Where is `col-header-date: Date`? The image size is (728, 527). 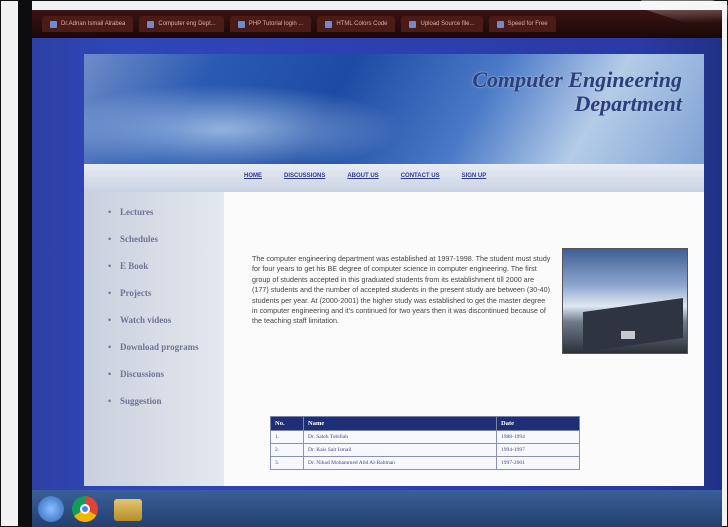
col-header-date: Date is located at coordinates (538, 423).